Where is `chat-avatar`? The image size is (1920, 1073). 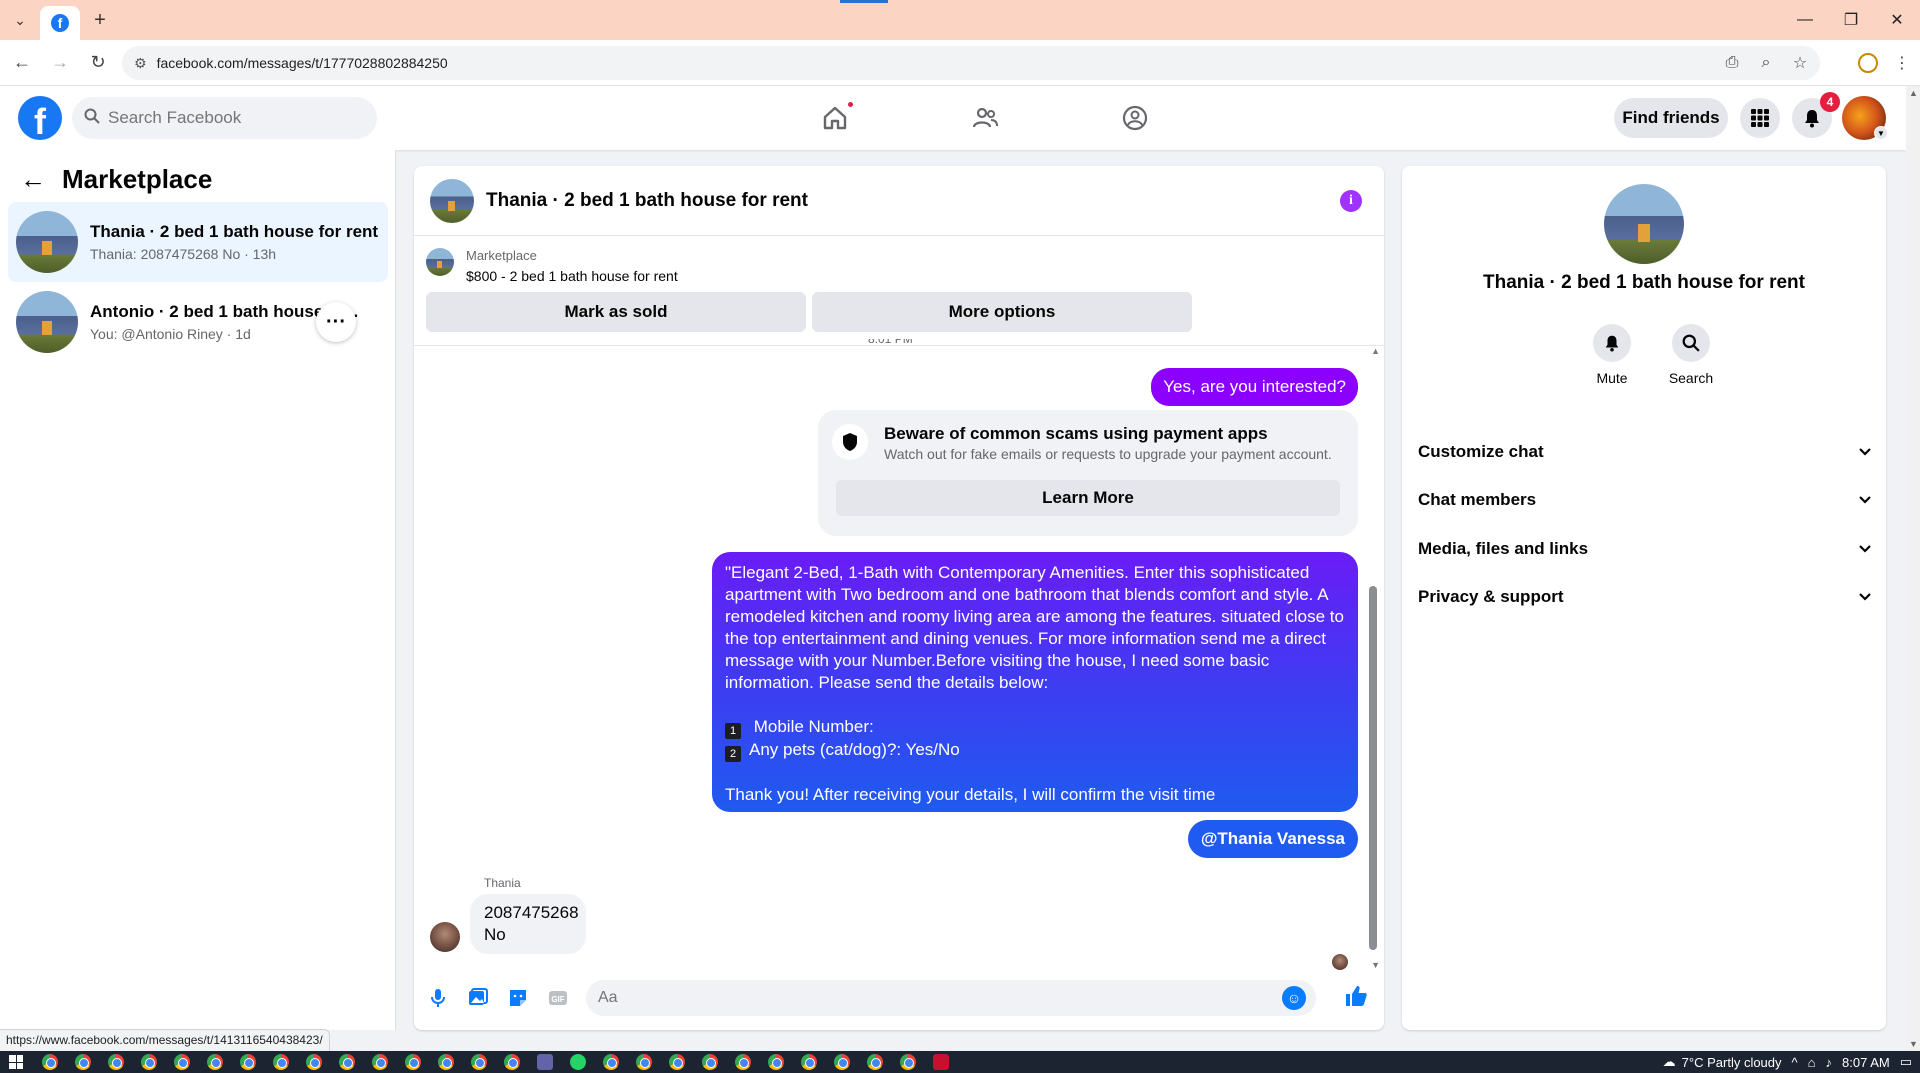
chat-avatar is located at coordinates (452, 200).